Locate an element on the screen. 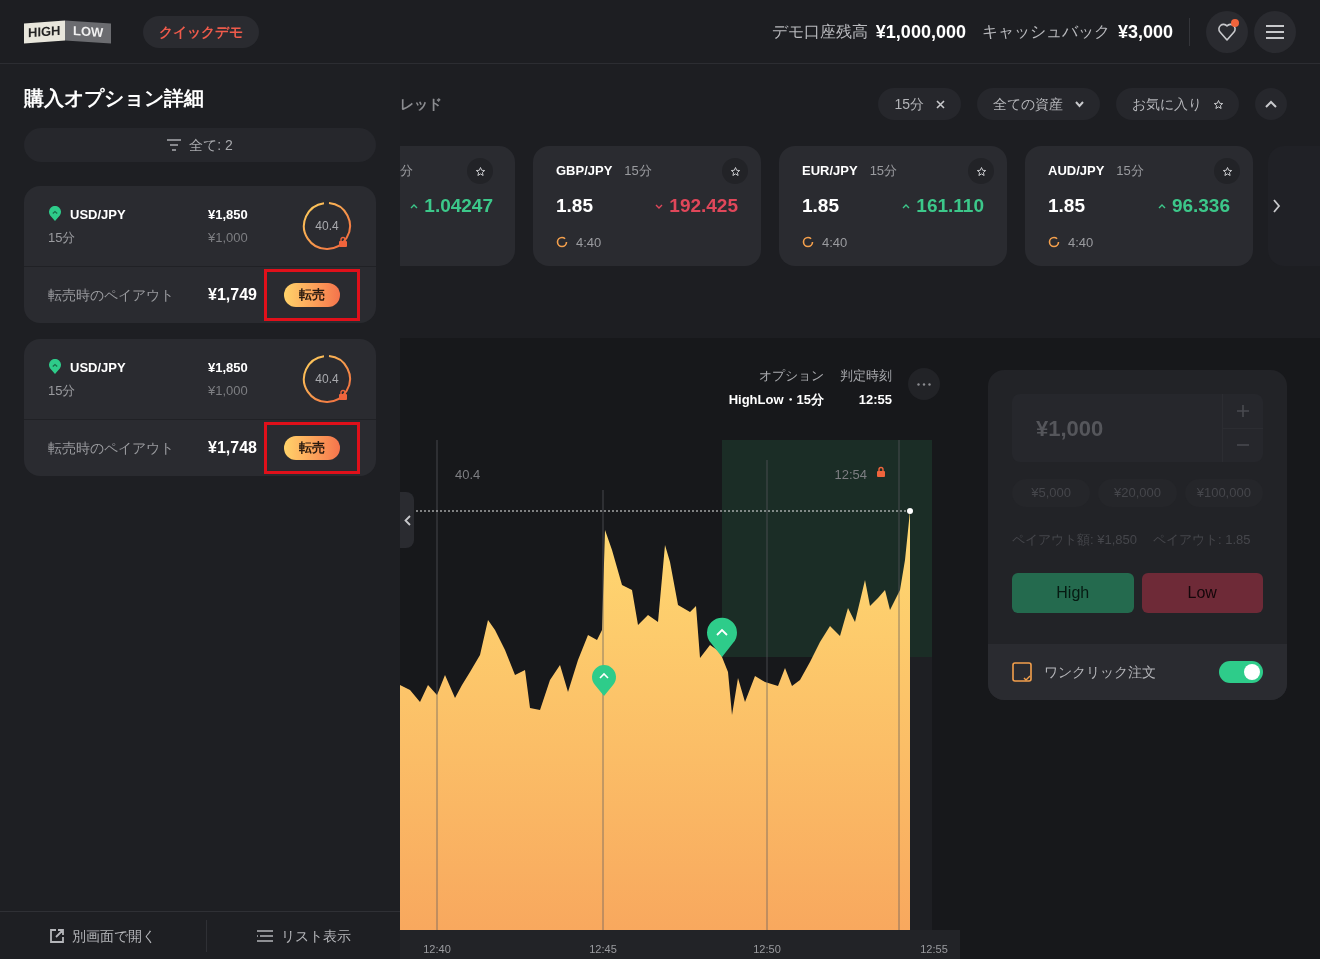  notification-button is located at coordinates (1227, 31).